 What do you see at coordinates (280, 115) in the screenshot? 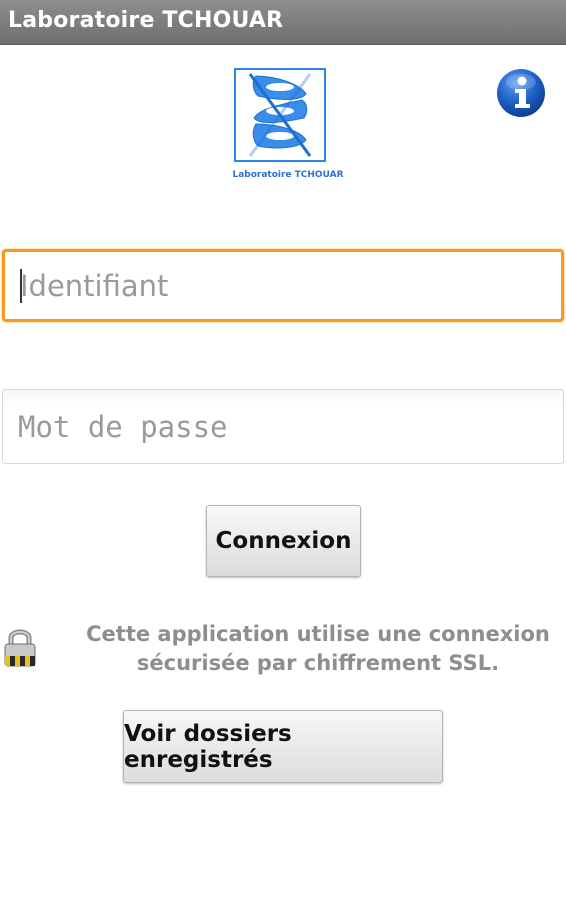
I see `dna-helix-logo-icon` at bounding box center [280, 115].